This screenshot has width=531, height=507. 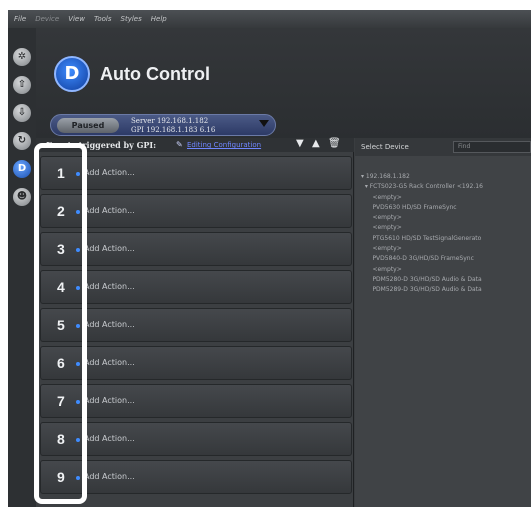 I want to click on menu-view: View, so click(x=76, y=19).